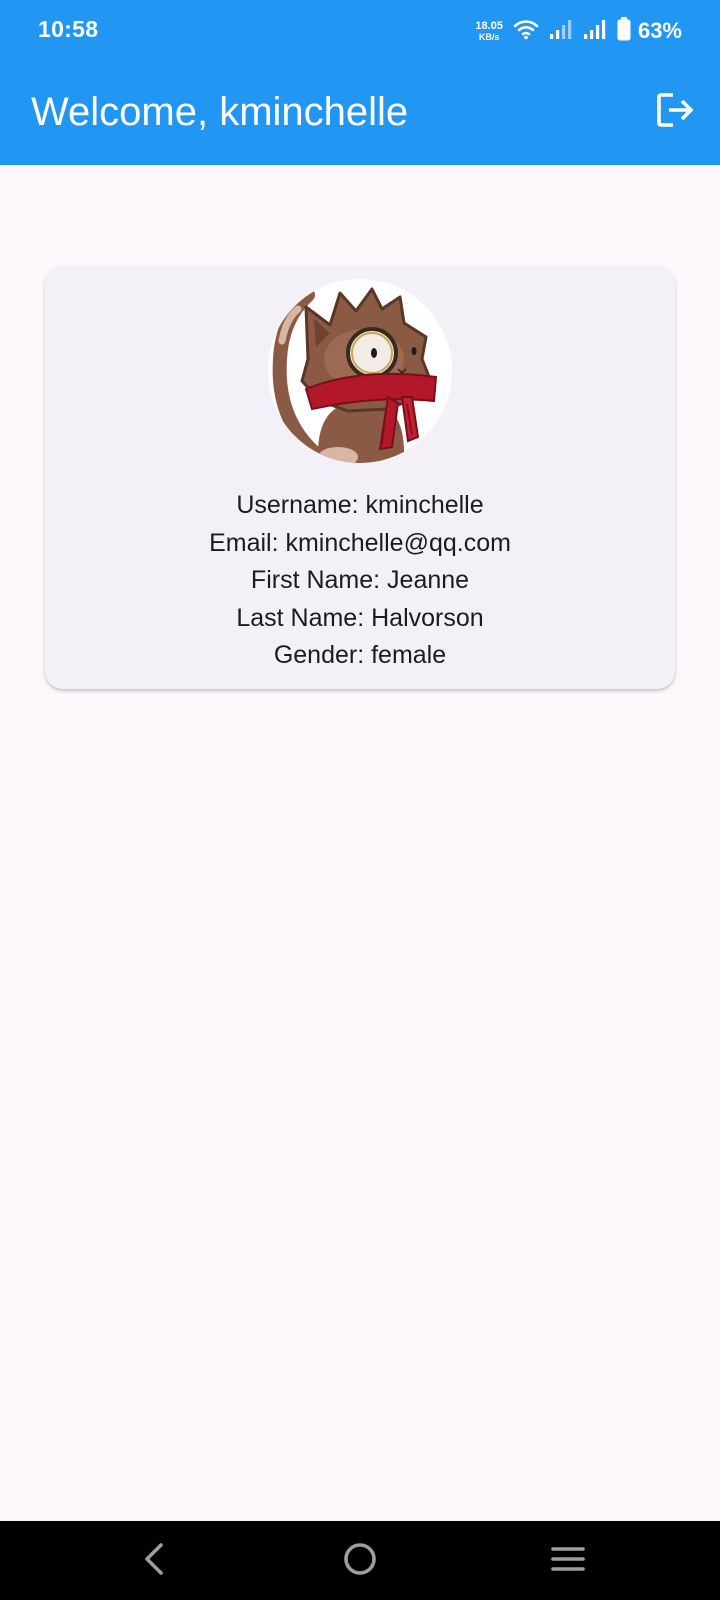  I want to click on recents-menu-icon, so click(568, 1561).